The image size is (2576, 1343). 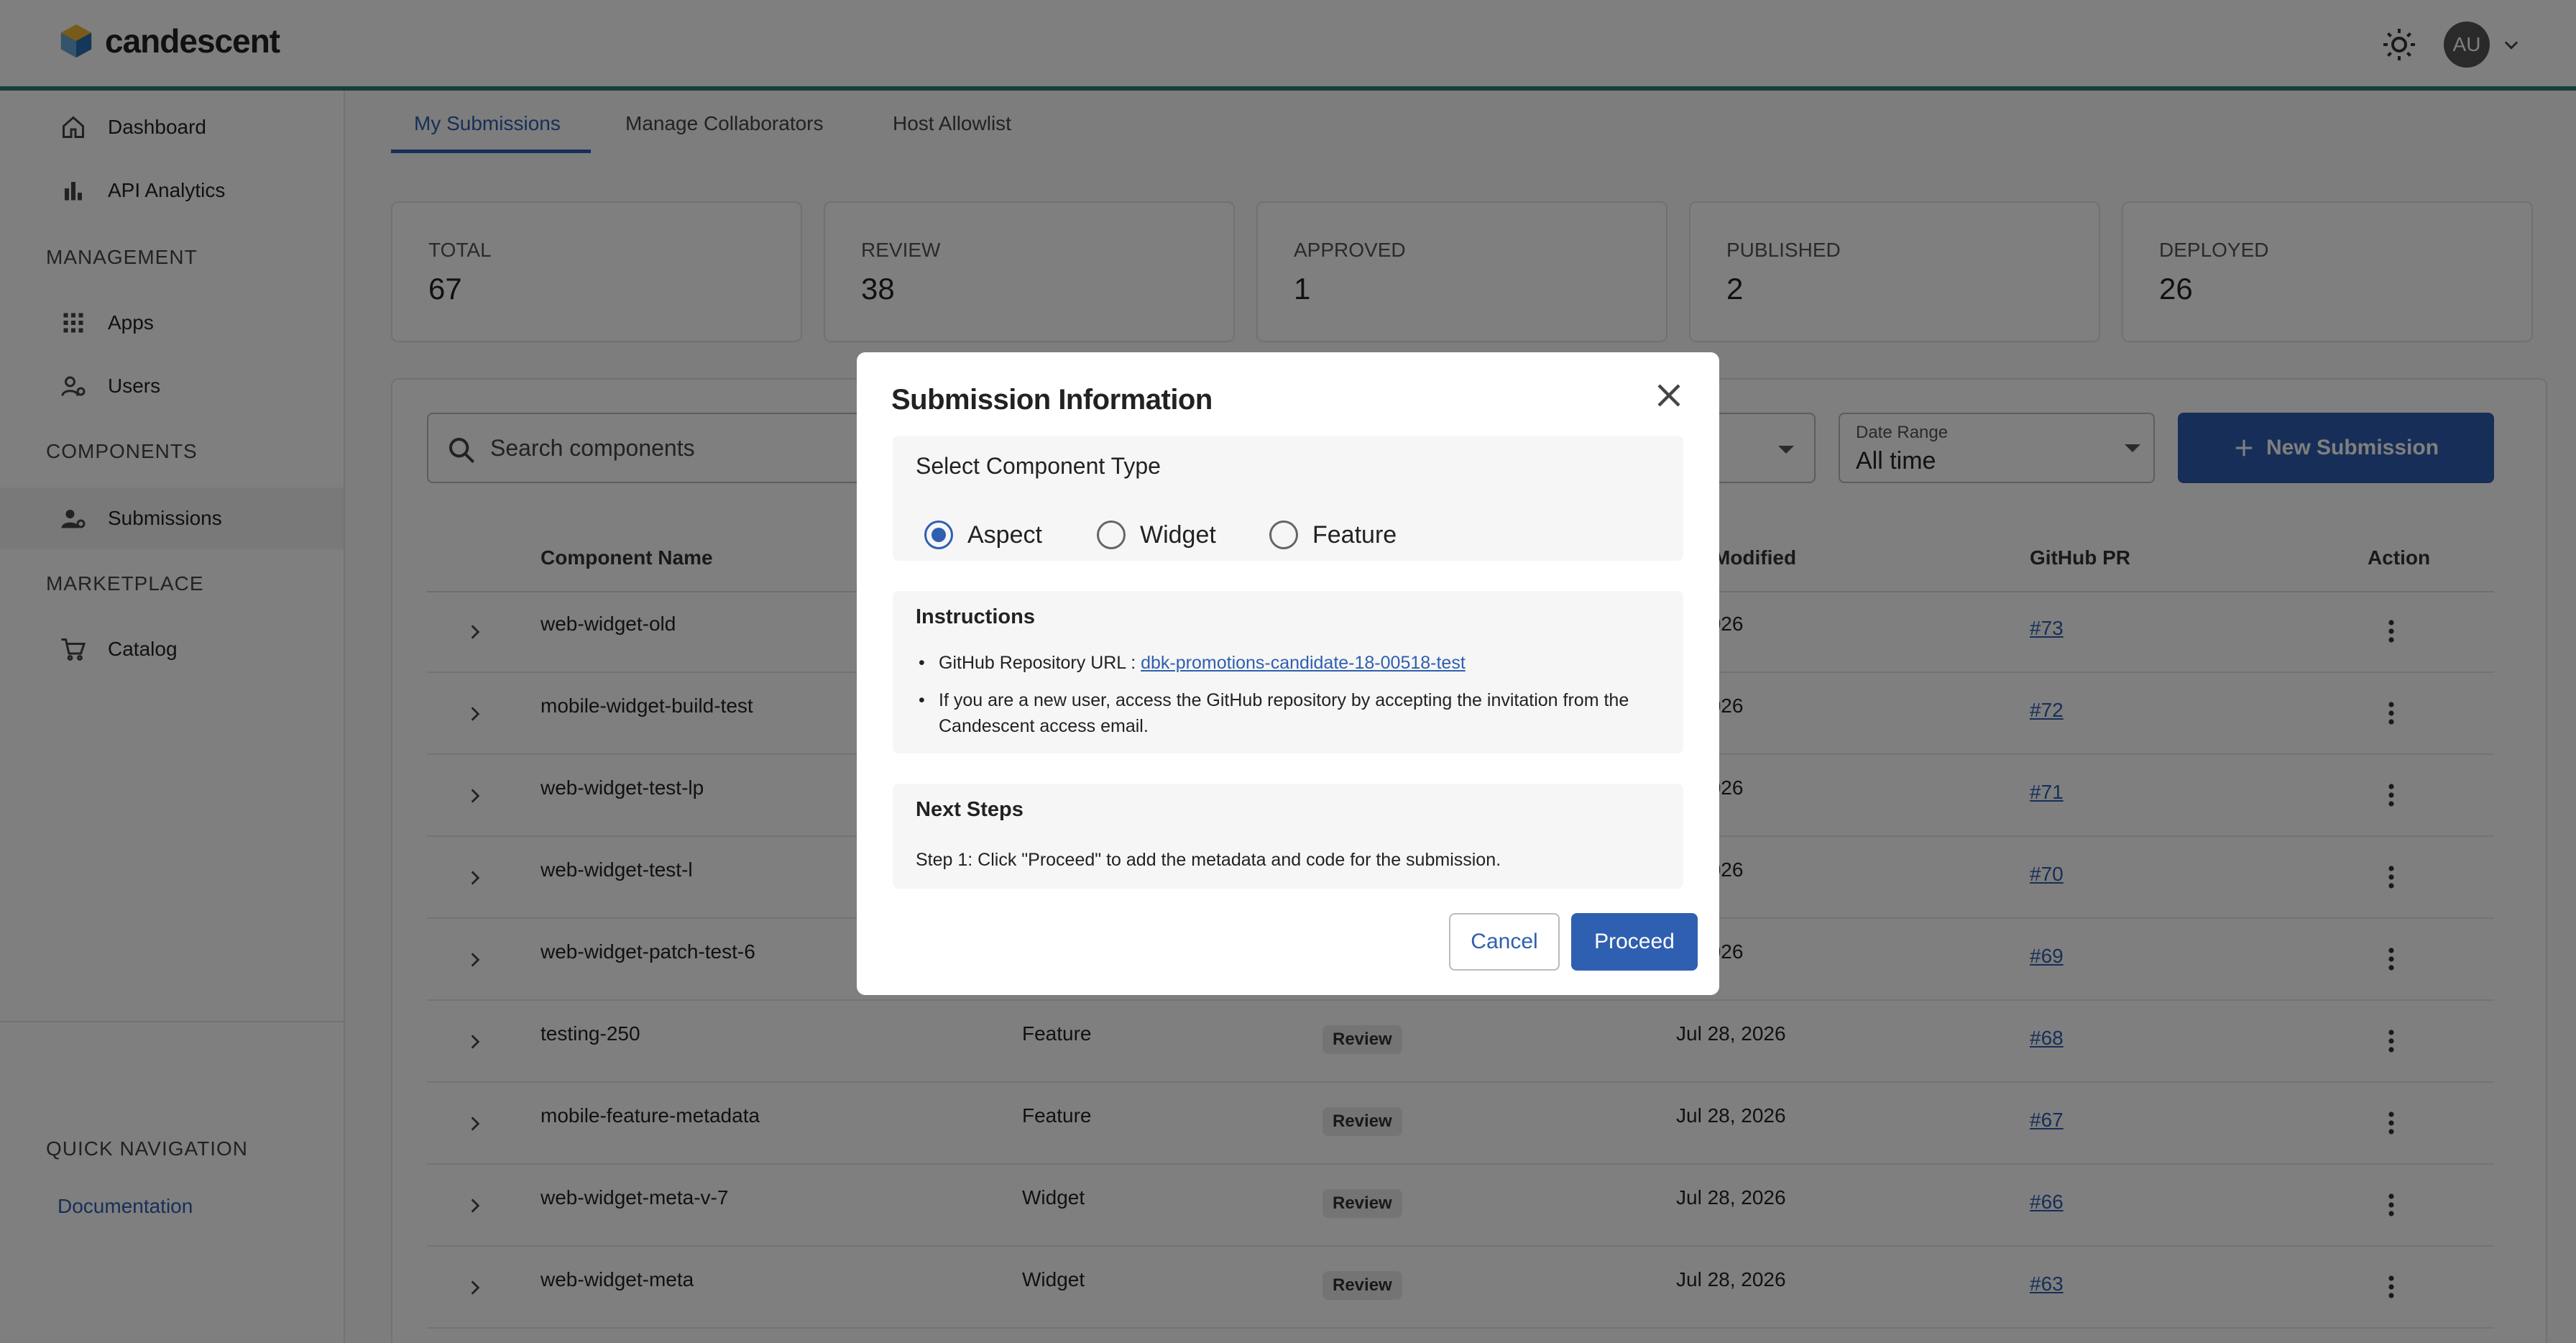 I want to click on radio-label: Widget, so click(x=1178, y=535).